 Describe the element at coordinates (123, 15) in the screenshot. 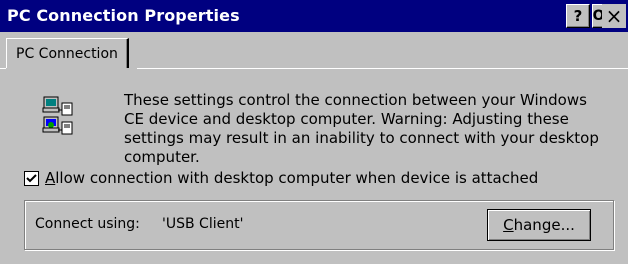

I see `window-title: PC Connection Properties` at that location.